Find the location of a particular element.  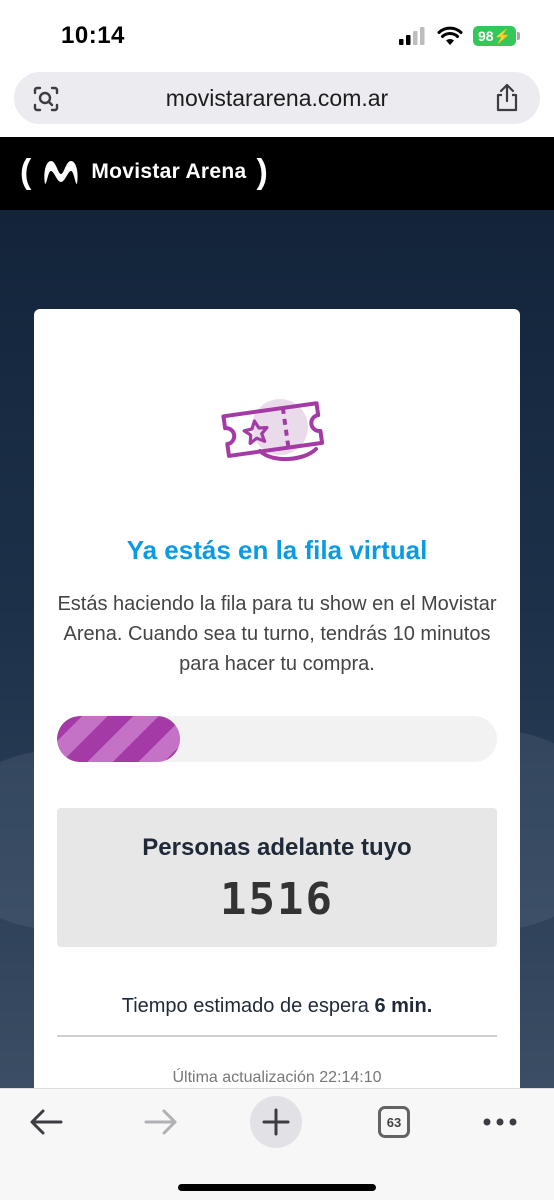

battery-charging-icon: 98⚡ is located at coordinates (496, 36).